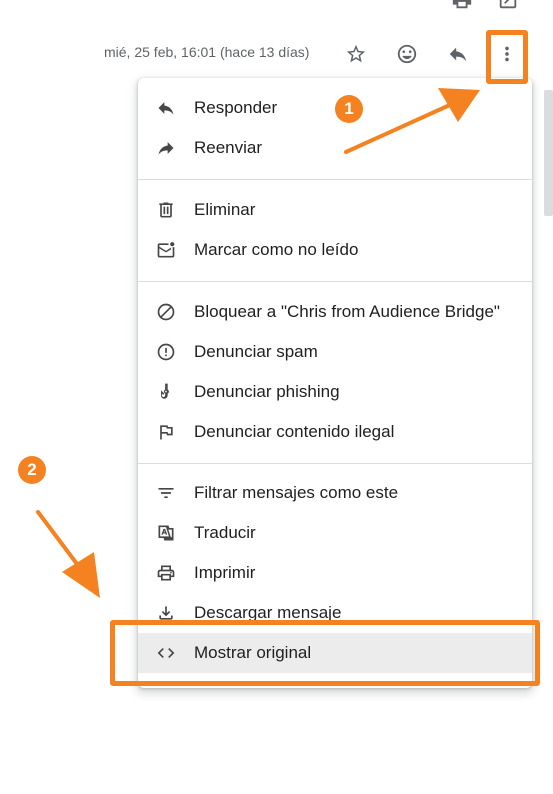  Describe the element at coordinates (276, 249) in the screenshot. I see `menu-item-label: Marcar como no leído` at that location.